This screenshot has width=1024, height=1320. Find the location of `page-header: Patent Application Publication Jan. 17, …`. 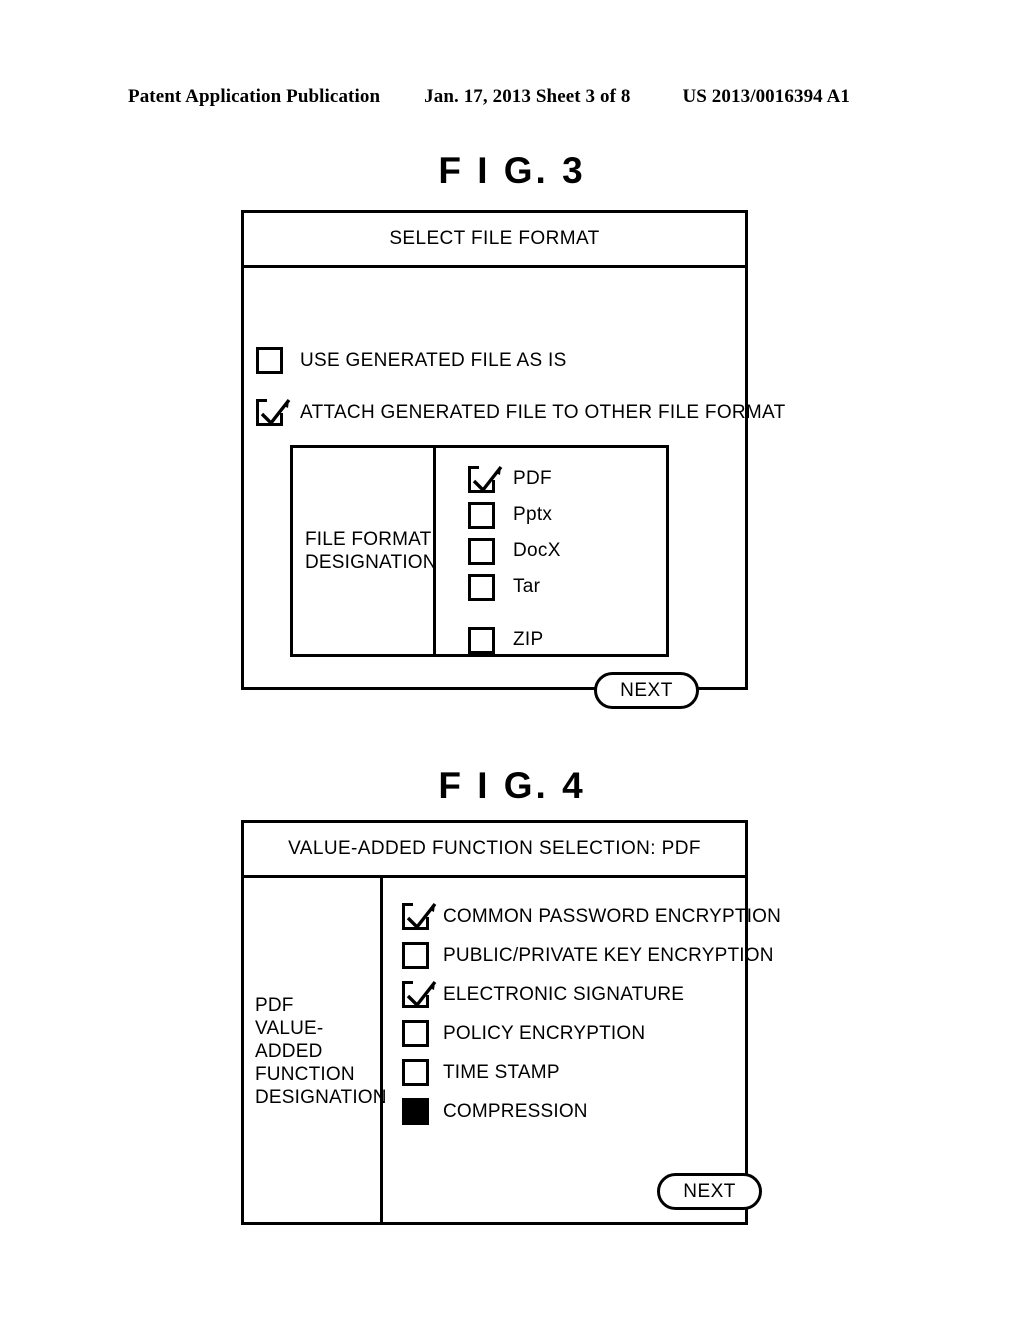

page-header: Patent Application Publication Jan. 17, … is located at coordinates (512, 97).